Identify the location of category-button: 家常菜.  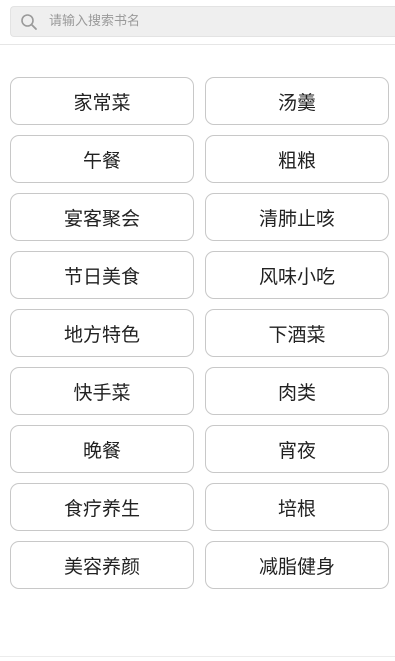
(102, 101).